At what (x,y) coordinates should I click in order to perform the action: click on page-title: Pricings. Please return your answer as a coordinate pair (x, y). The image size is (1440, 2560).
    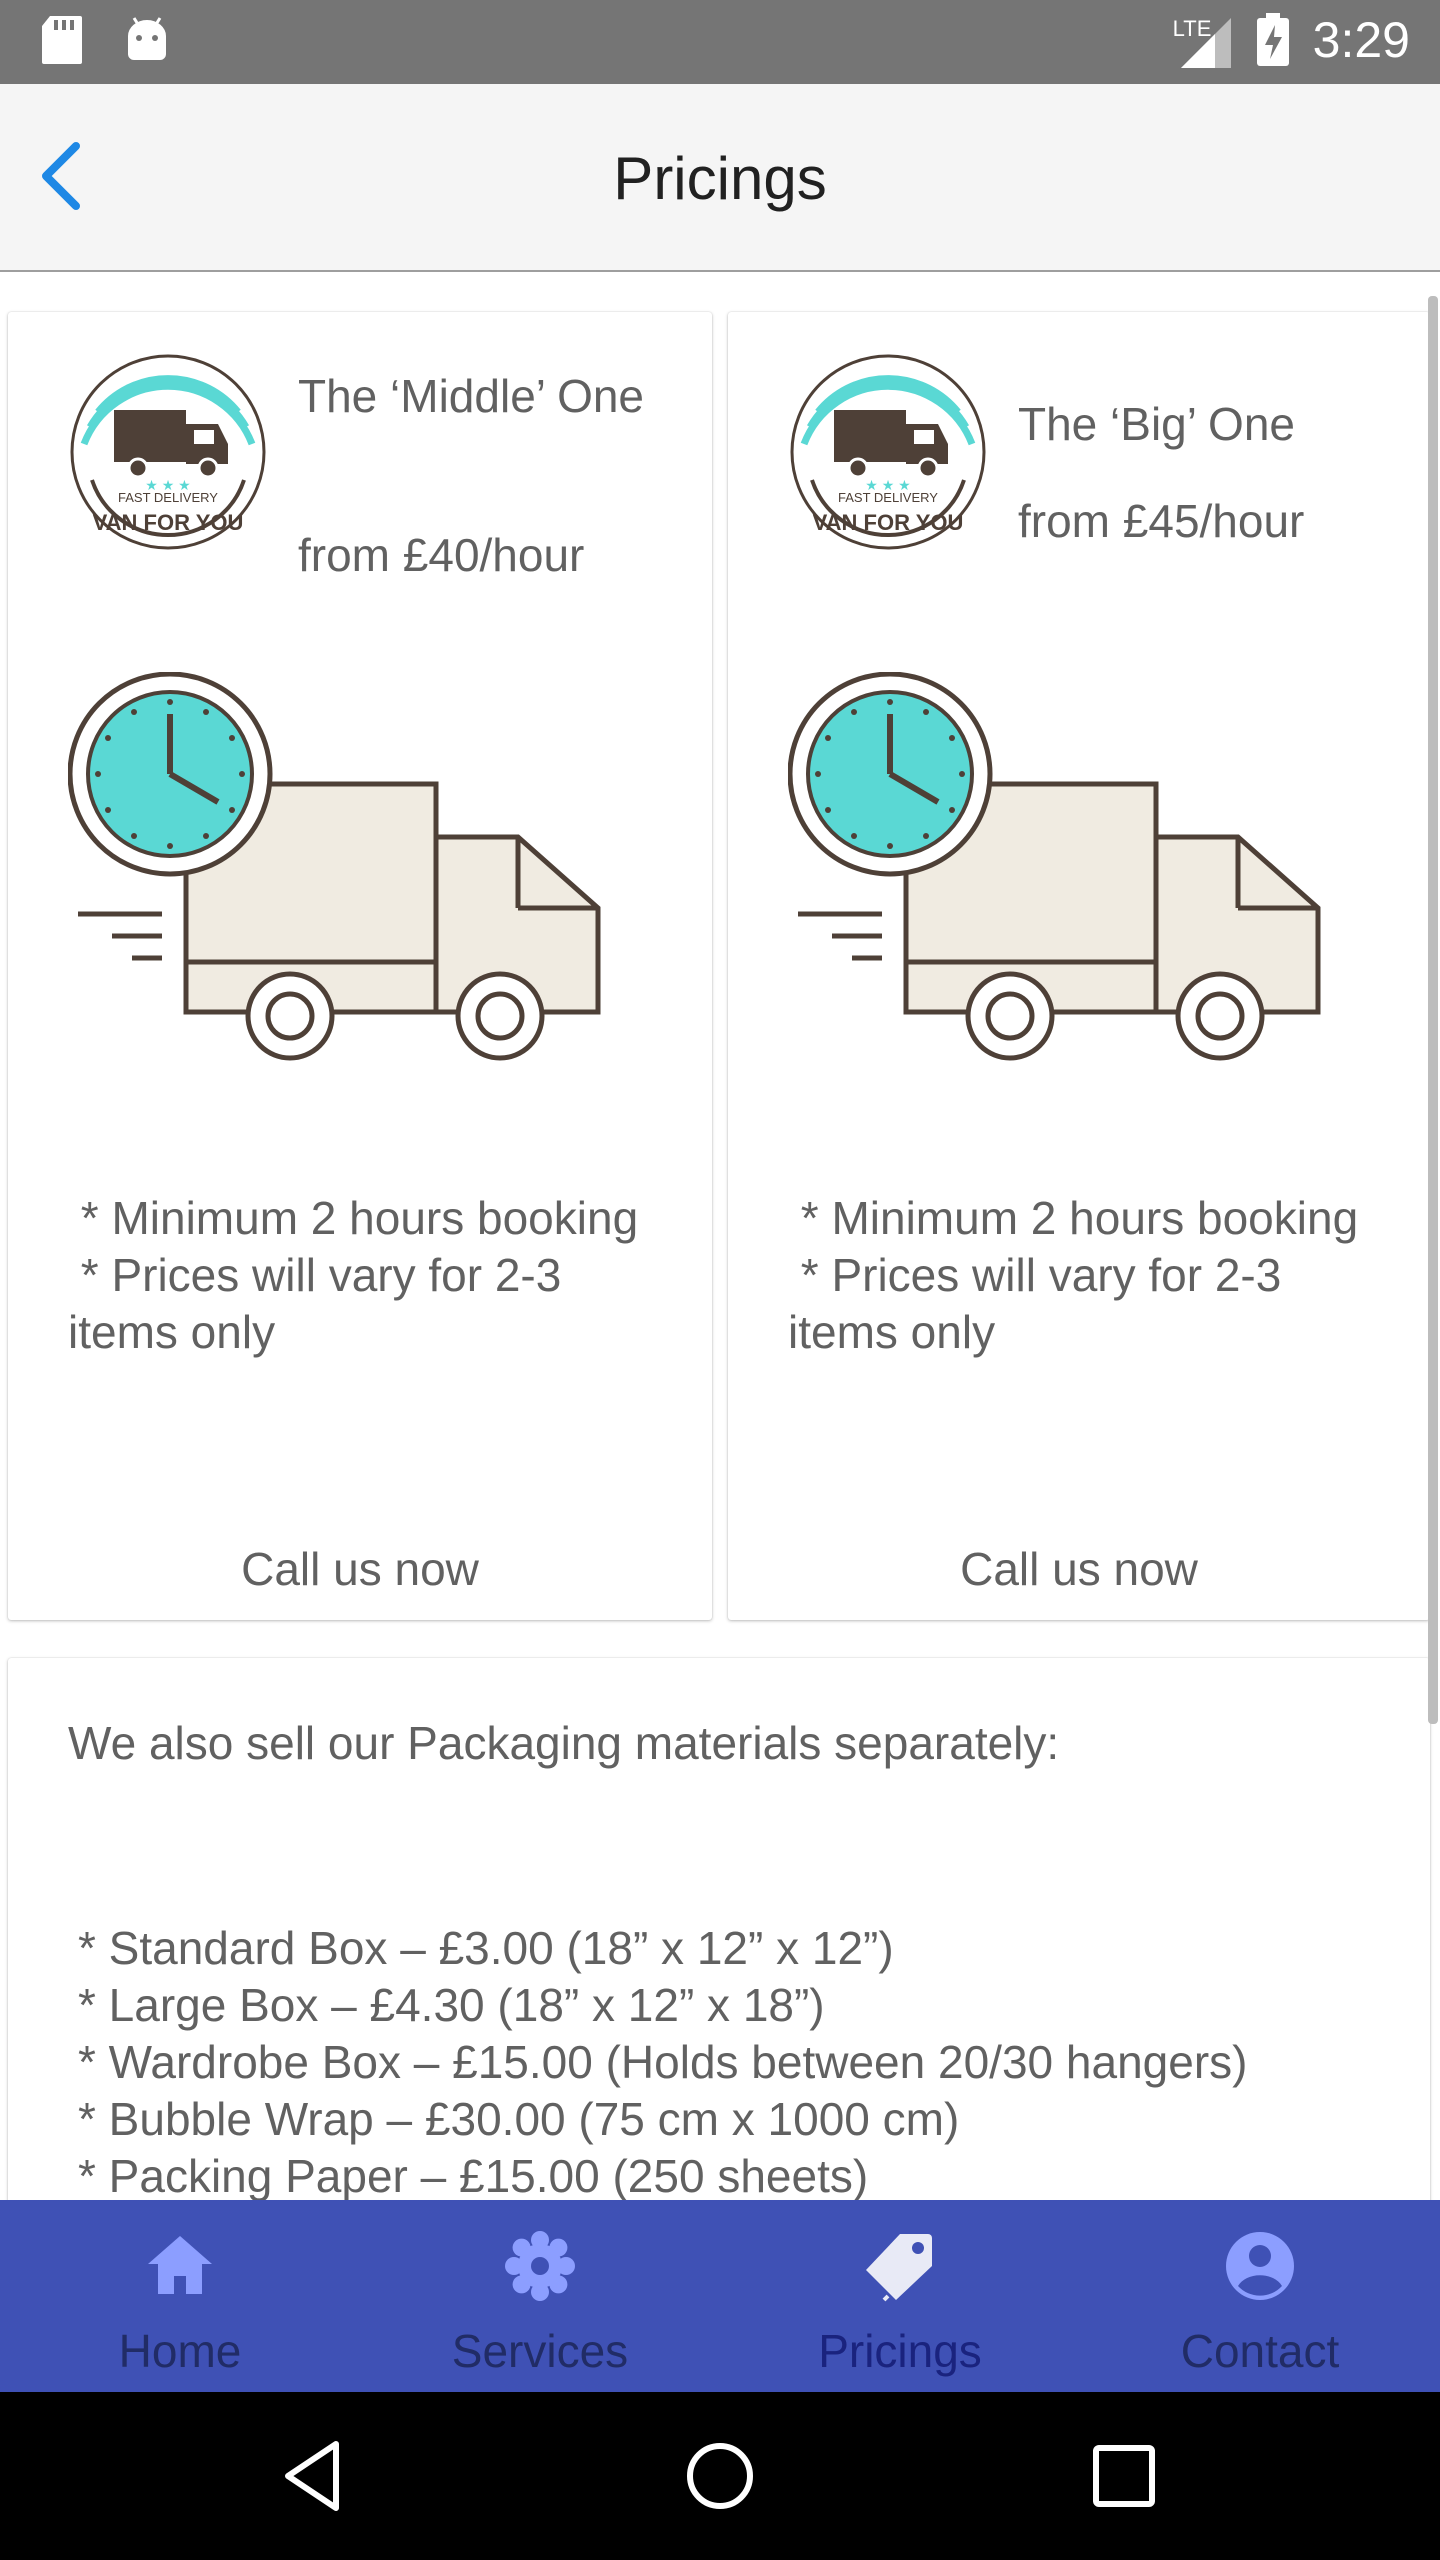
    Looking at the image, I should click on (720, 178).